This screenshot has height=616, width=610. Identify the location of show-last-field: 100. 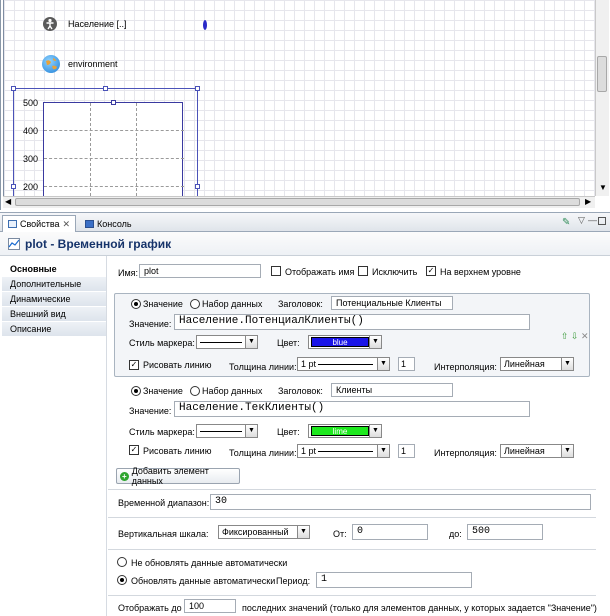
(210, 606).